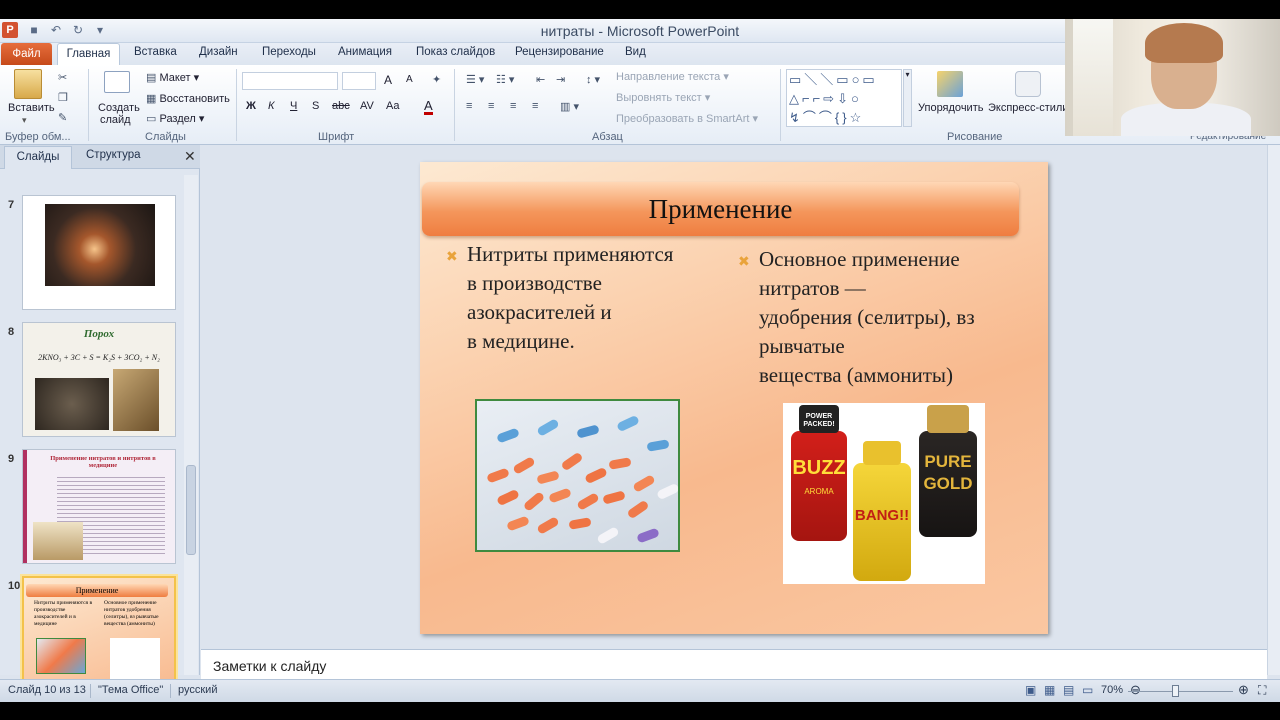 This screenshot has width=1280, height=720. What do you see at coordinates (341, 106) in the screenshot?
I see `strikethrough-button: abc` at bounding box center [341, 106].